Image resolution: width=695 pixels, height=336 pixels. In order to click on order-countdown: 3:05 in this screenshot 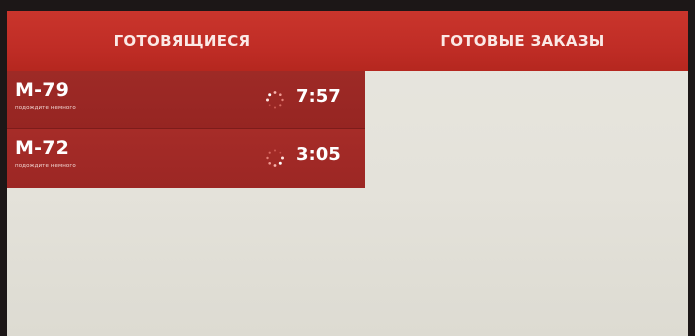, I will do `click(318, 154)`.